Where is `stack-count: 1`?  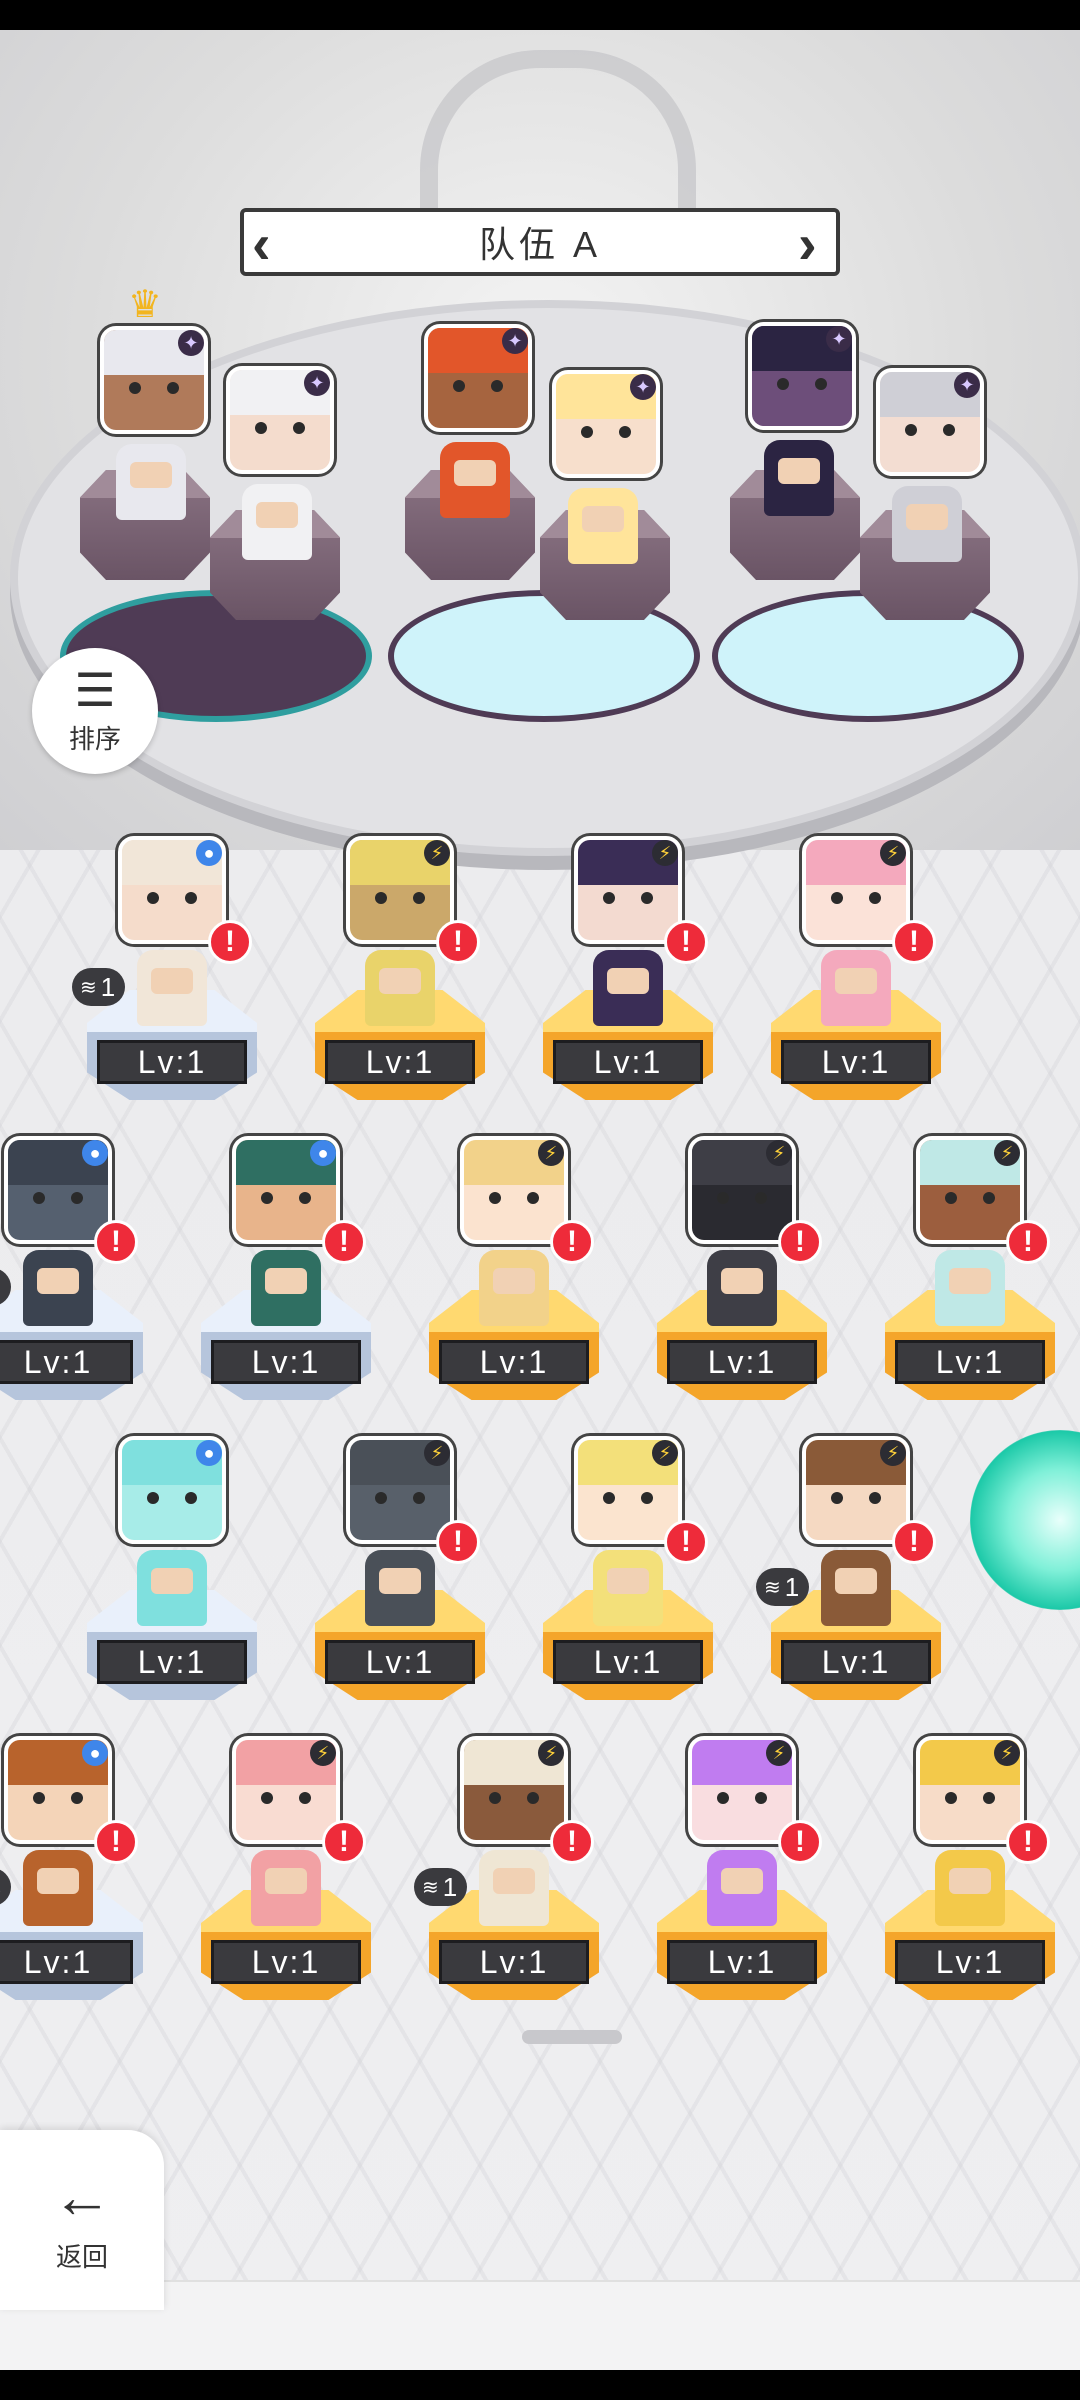
stack-count: 1 is located at coordinates (792, 1586).